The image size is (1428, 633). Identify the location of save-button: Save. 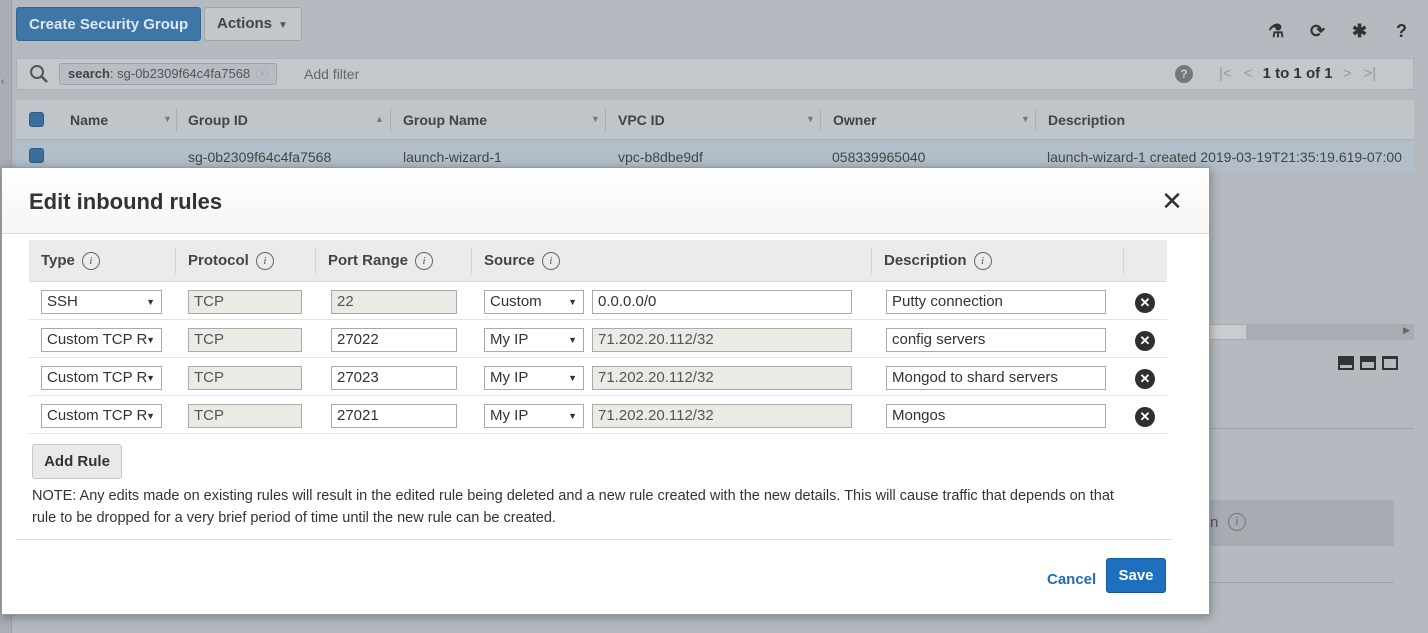
(1136, 575).